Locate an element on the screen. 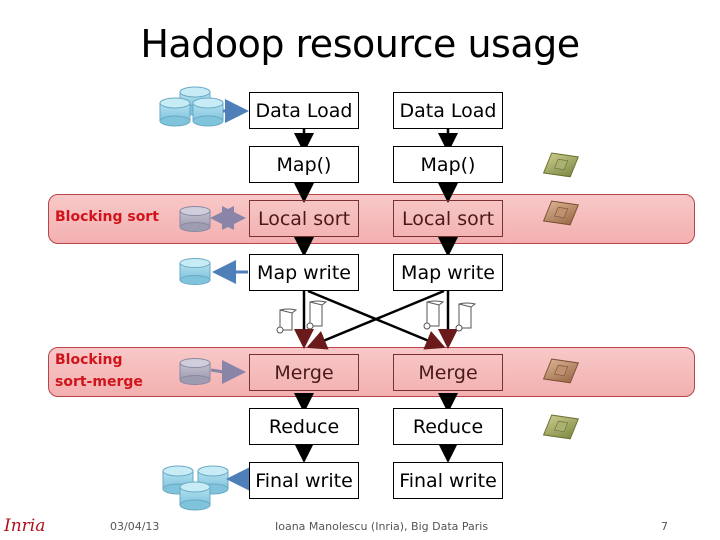 The height and width of the screenshot is (540, 720). page-number: 7 is located at coordinates (664, 526).